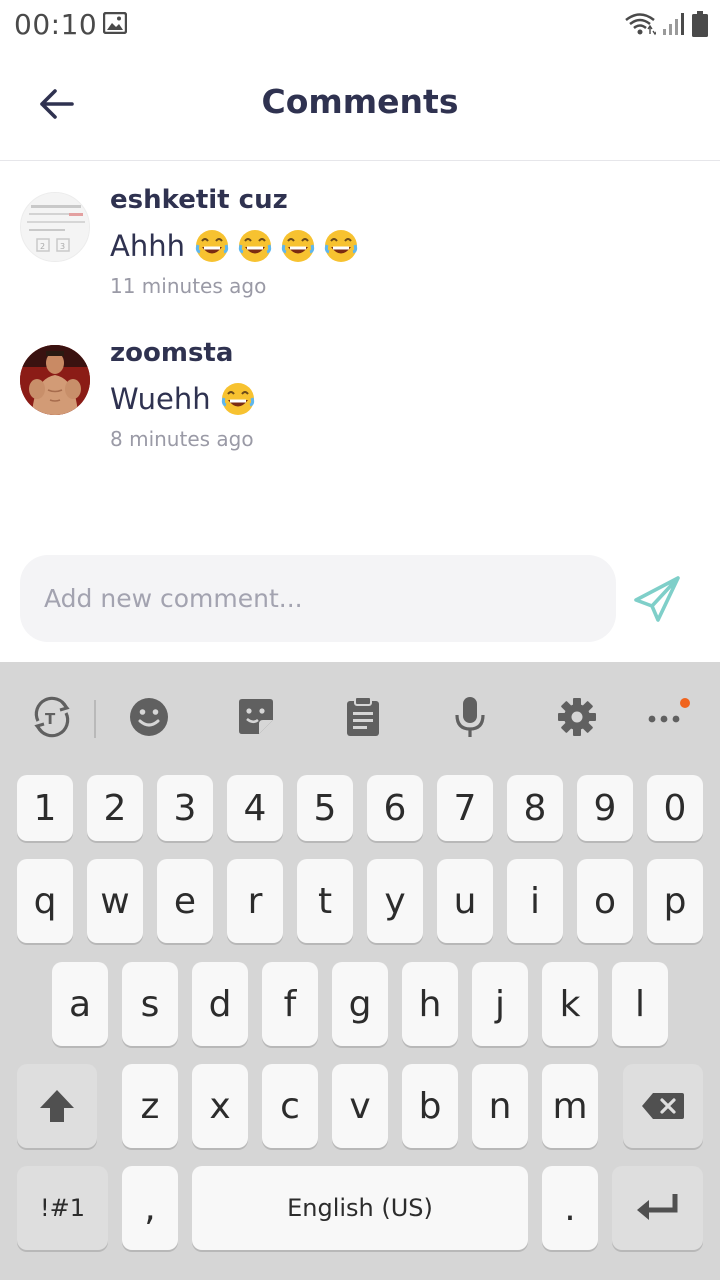 Image resolution: width=720 pixels, height=1280 pixels. I want to click on avatar-image, so click(55, 380).